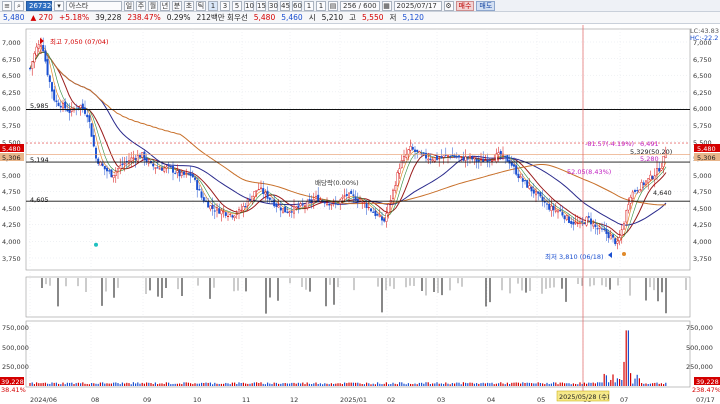 Image resolution: width=720 pixels, height=404 pixels. I want to click on calendar-icon: ▦, so click(386, 5).